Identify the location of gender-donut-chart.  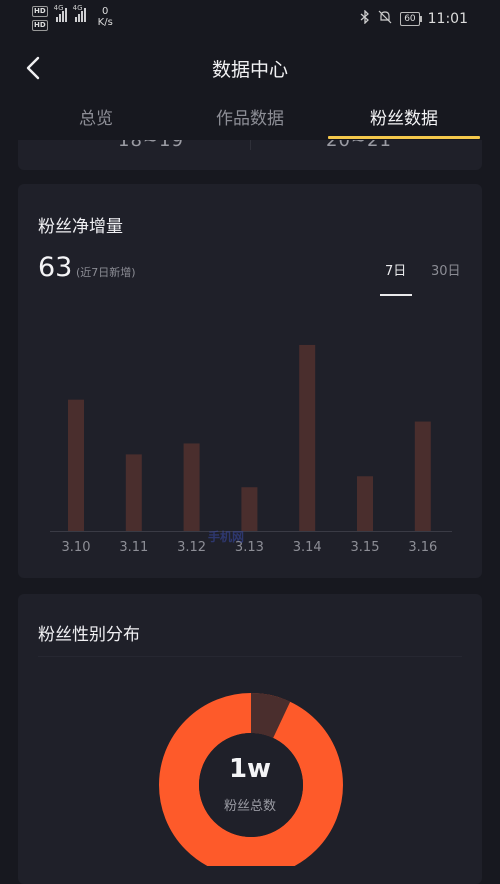
(251, 779).